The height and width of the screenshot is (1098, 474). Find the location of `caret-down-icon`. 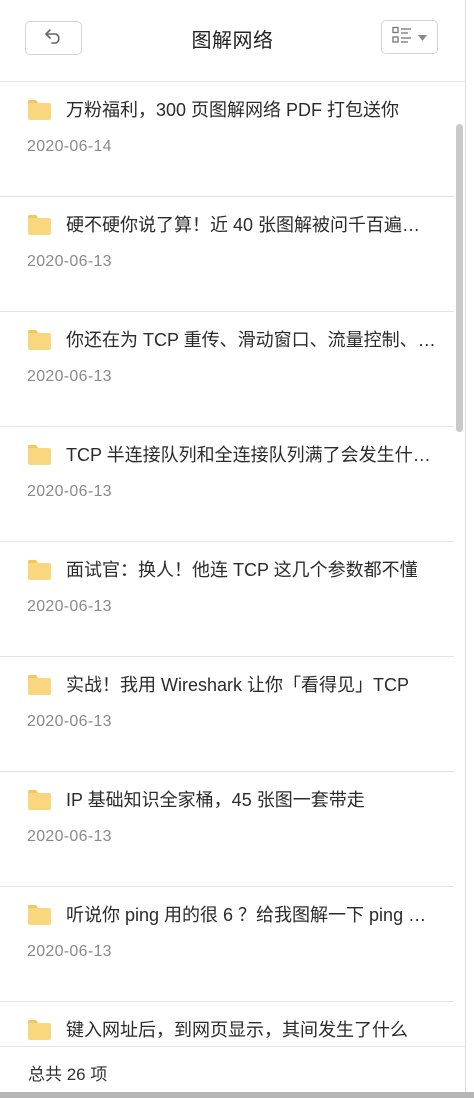

caret-down-icon is located at coordinates (422, 37).